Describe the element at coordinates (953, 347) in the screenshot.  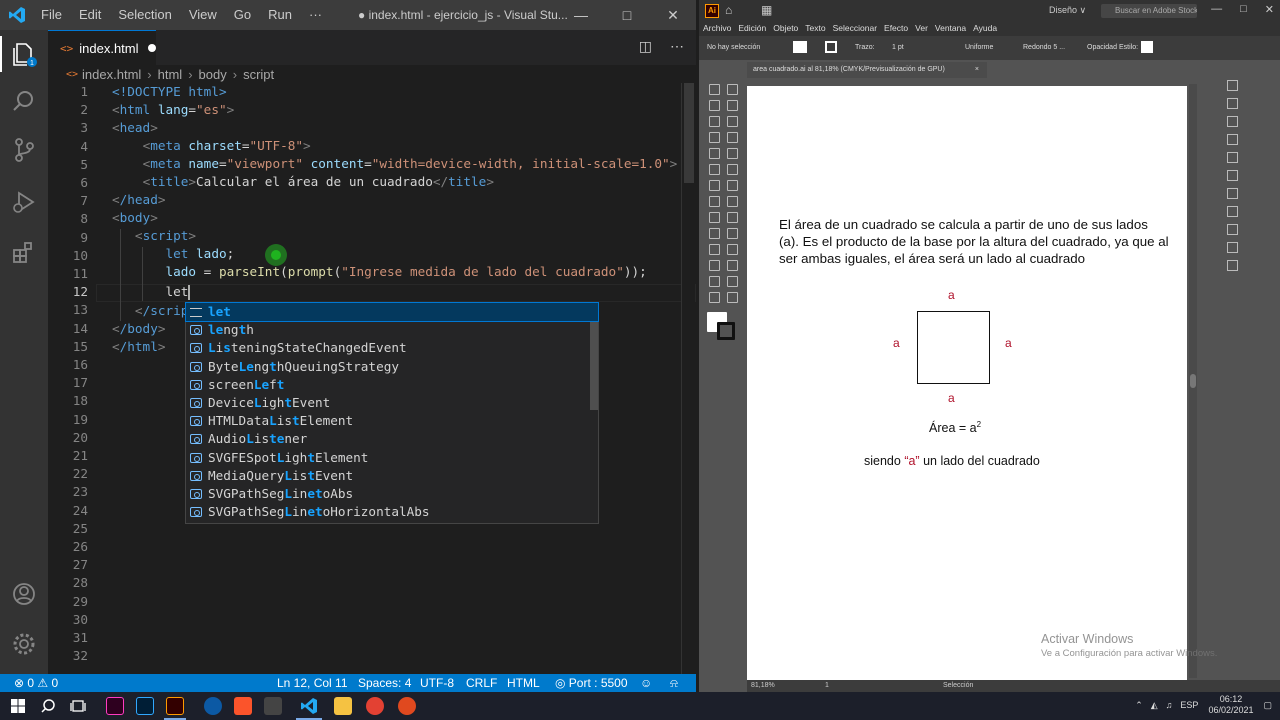
I see `square-shape` at that location.